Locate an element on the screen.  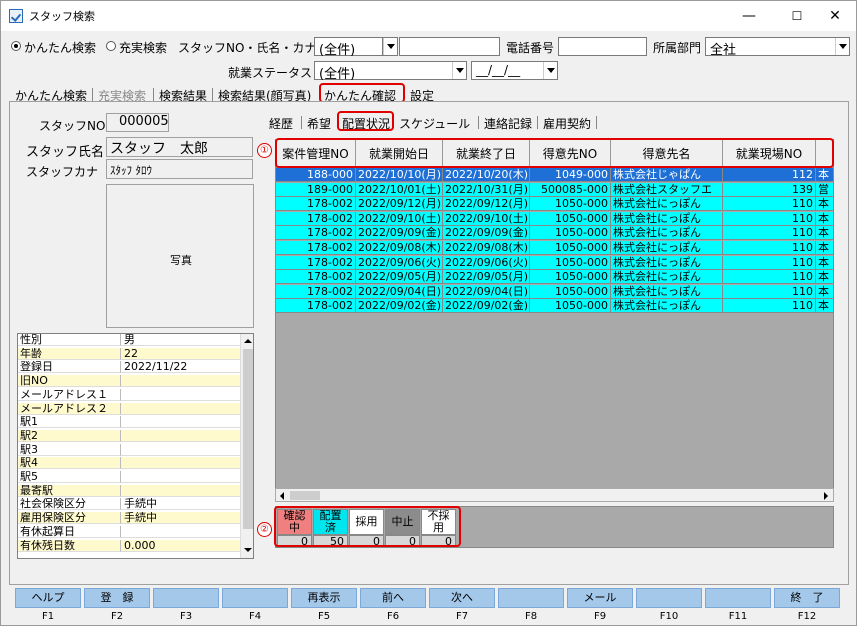
fkey-button-f4 is located at coordinates (255, 598).